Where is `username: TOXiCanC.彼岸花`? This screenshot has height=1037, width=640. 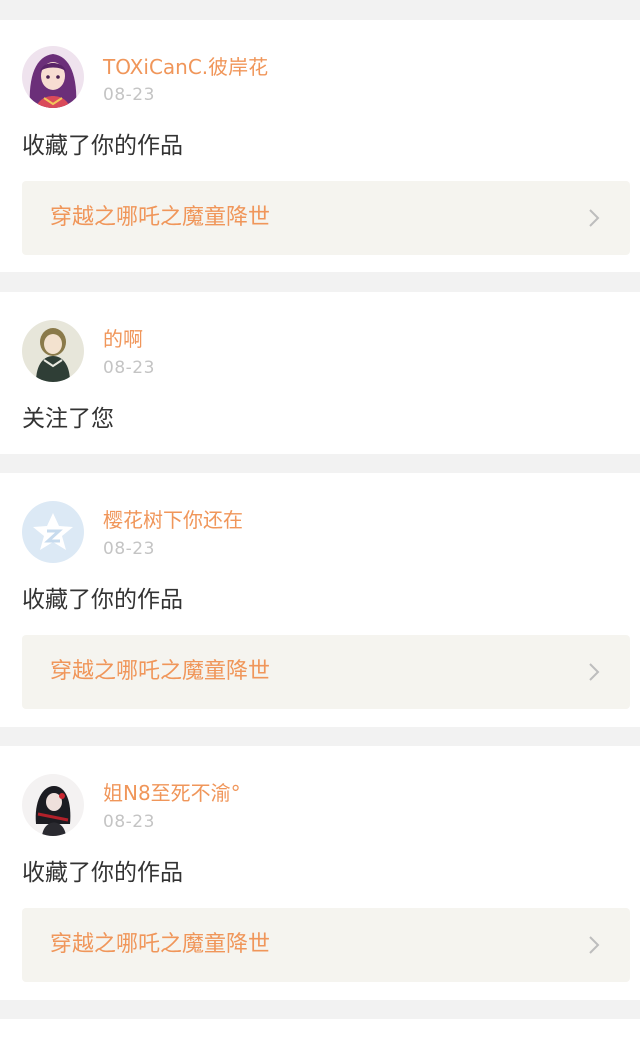
username: TOXiCanC.彼岸花 is located at coordinates (185, 67).